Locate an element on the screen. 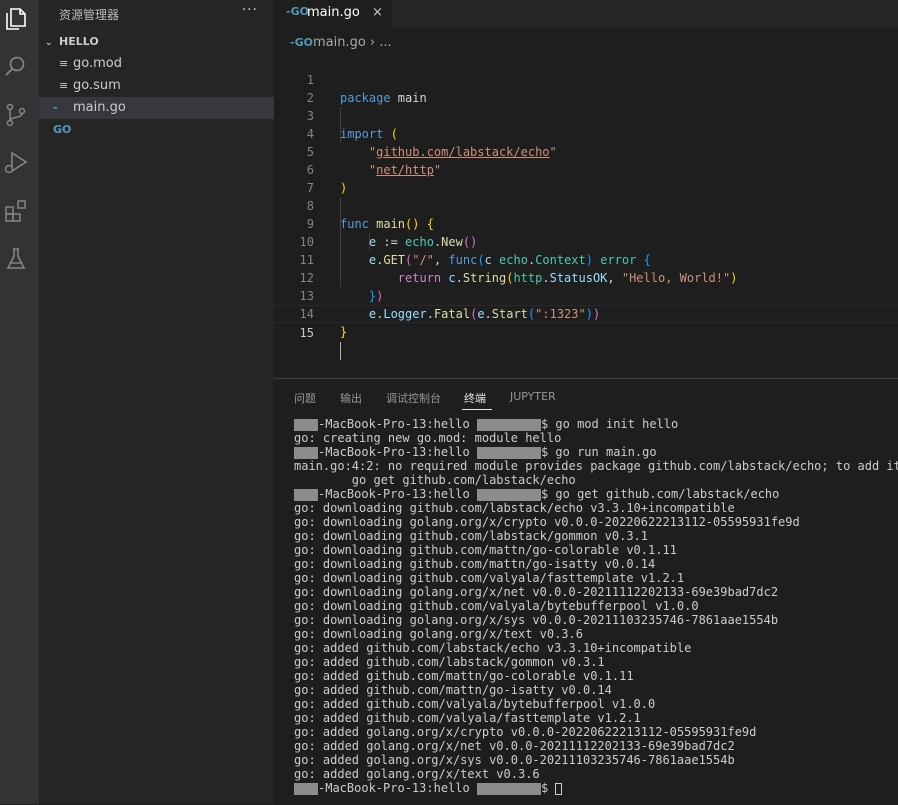 Image resolution: width=898 pixels, height=805 pixels. terminal-line: go: creating new go.mod: module hello is located at coordinates (428, 438).